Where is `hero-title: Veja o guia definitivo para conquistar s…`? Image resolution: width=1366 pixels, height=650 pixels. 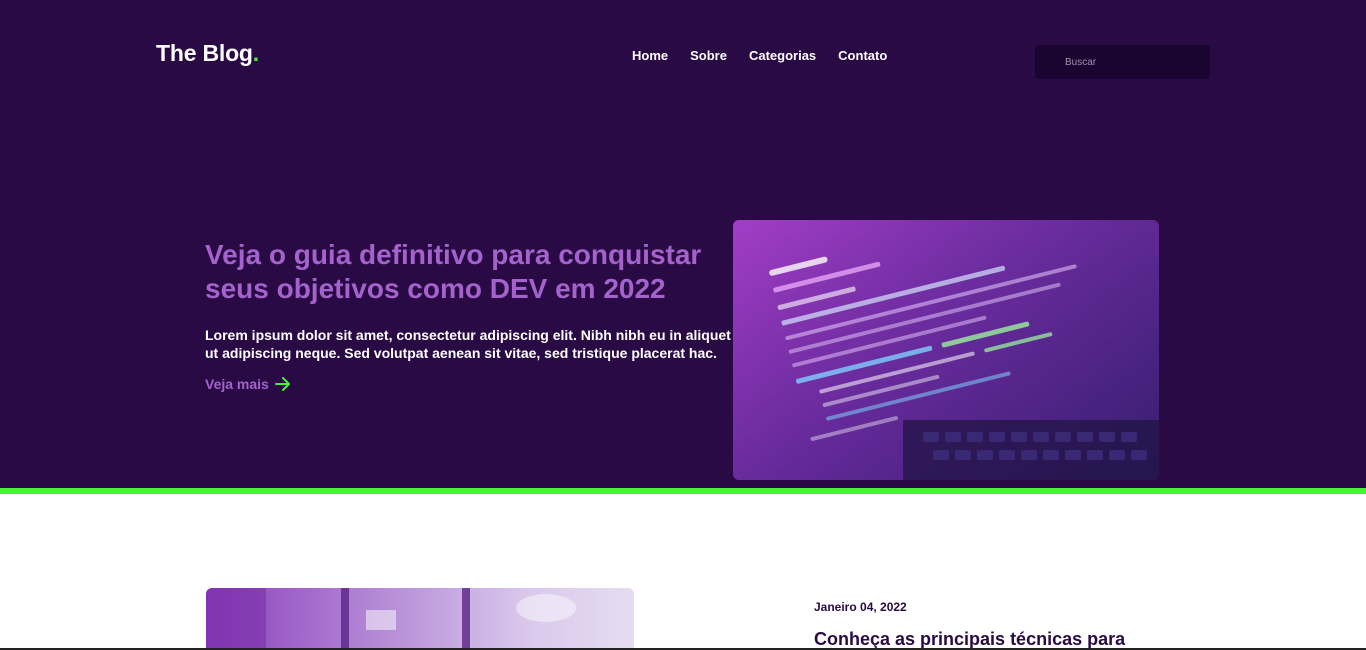 hero-title: Veja o guia definitivo para conquistar s… is located at coordinates (453, 271).